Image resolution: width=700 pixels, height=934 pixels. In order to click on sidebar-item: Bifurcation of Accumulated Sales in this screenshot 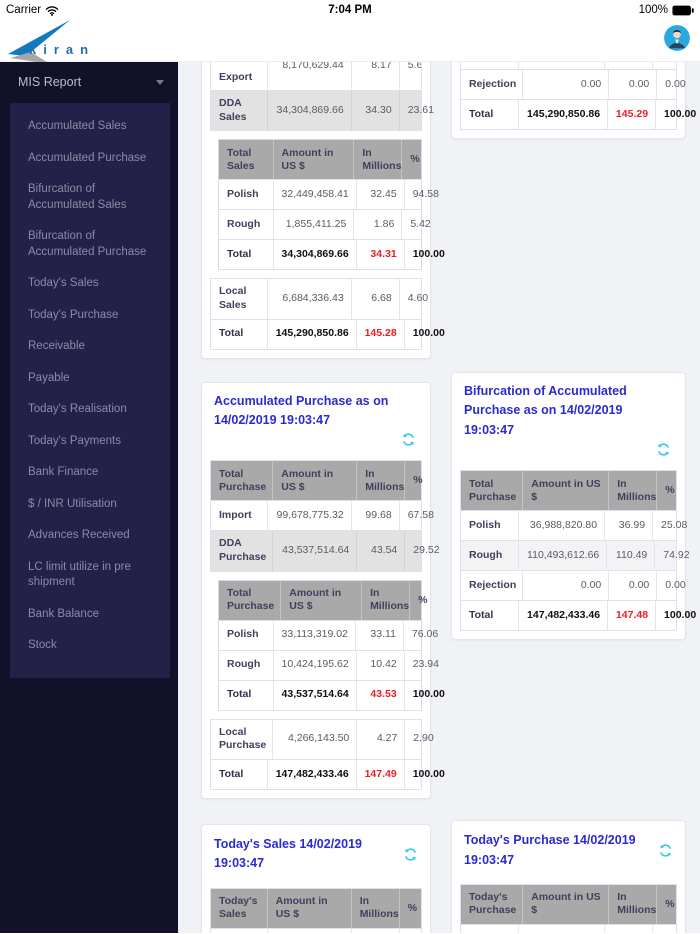, I will do `click(90, 197)`.